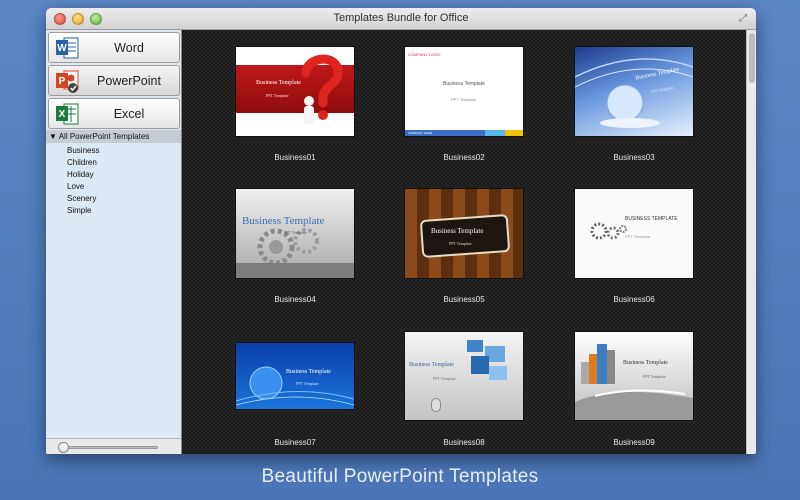 This screenshot has height=500, width=800. What do you see at coordinates (751, 242) in the screenshot?
I see `vertical-scrollbar` at bounding box center [751, 242].